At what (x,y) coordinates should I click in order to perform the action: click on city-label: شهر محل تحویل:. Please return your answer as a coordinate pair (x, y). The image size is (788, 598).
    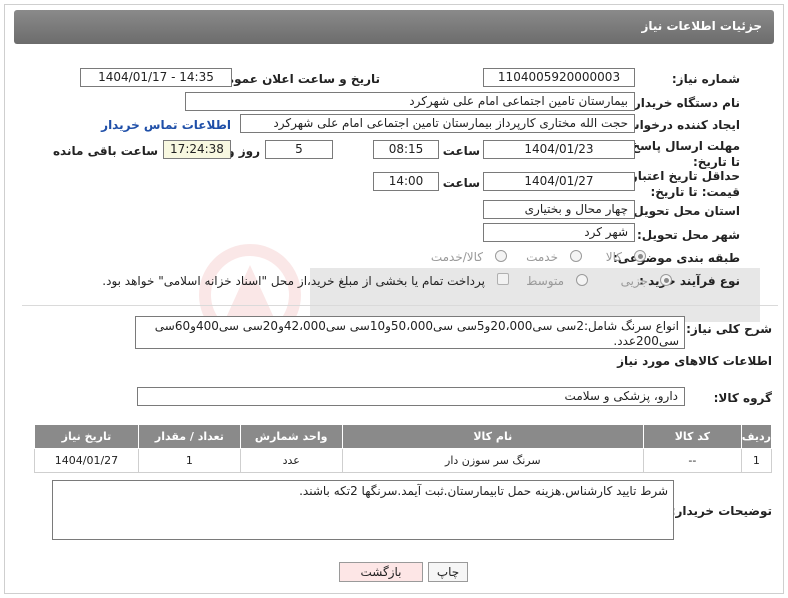
    Looking at the image, I should click on (688, 235).